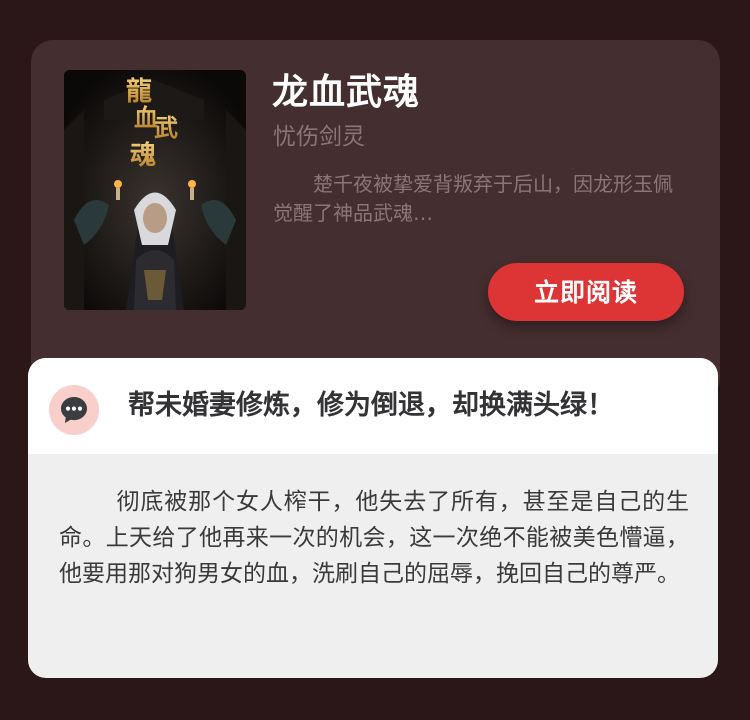 This screenshot has width=750, height=720. I want to click on read-now-button: 立即阅读, so click(586, 292).